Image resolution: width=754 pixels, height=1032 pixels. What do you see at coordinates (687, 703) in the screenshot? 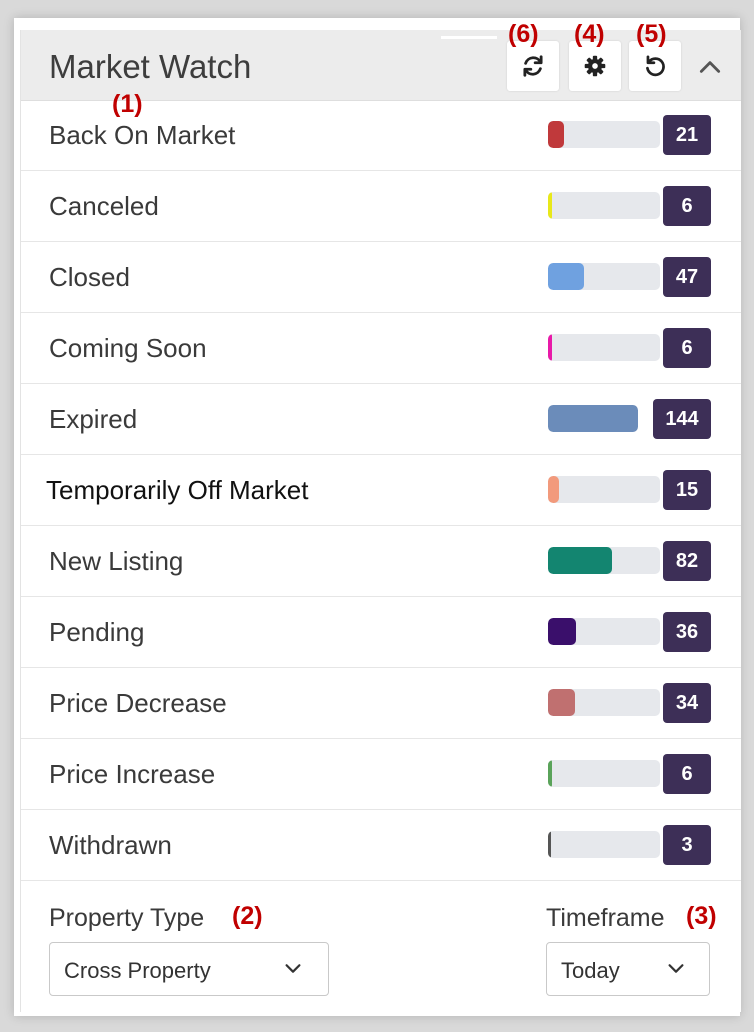
I see `count-badge: 34` at bounding box center [687, 703].